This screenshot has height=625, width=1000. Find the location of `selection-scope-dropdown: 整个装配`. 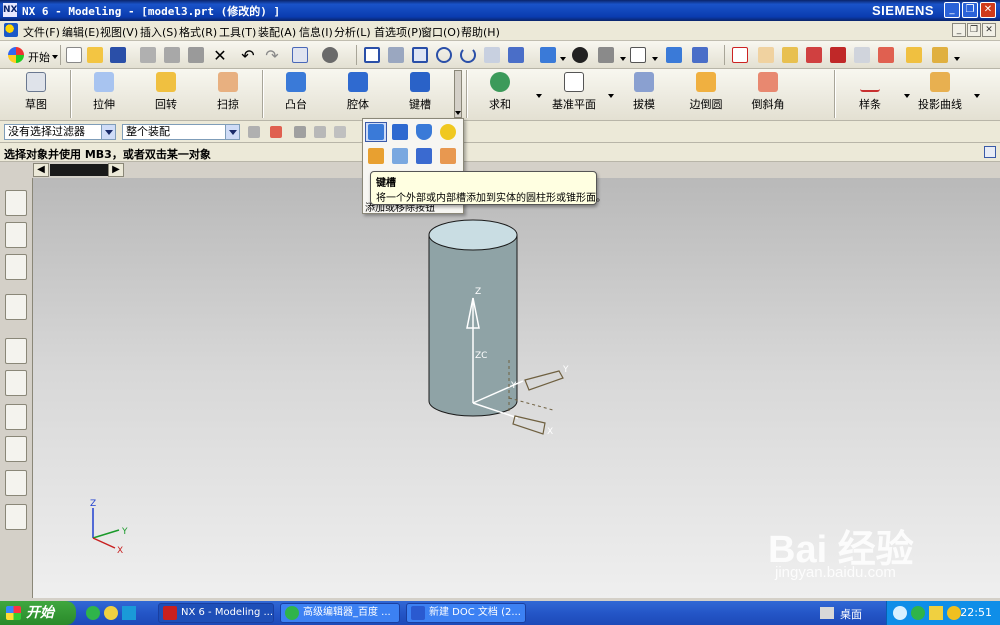

selection-scope-dropdown: 整个装配 is located at coordinates (181, 132).